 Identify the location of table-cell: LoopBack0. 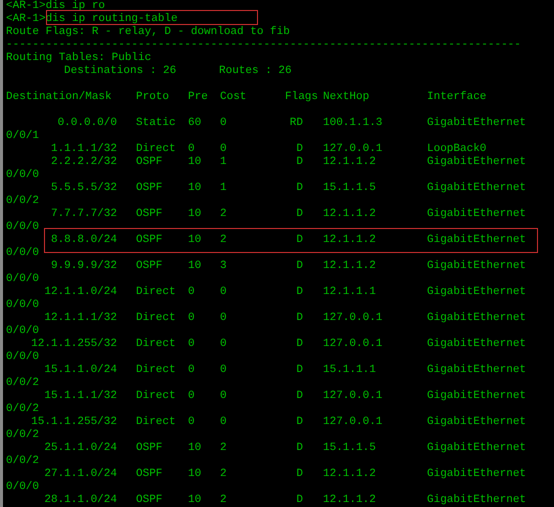
(456, 149).